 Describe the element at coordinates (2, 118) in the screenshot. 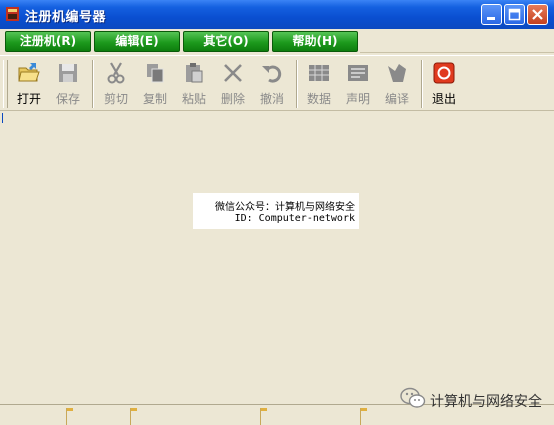

I see `text-caret` at that location.